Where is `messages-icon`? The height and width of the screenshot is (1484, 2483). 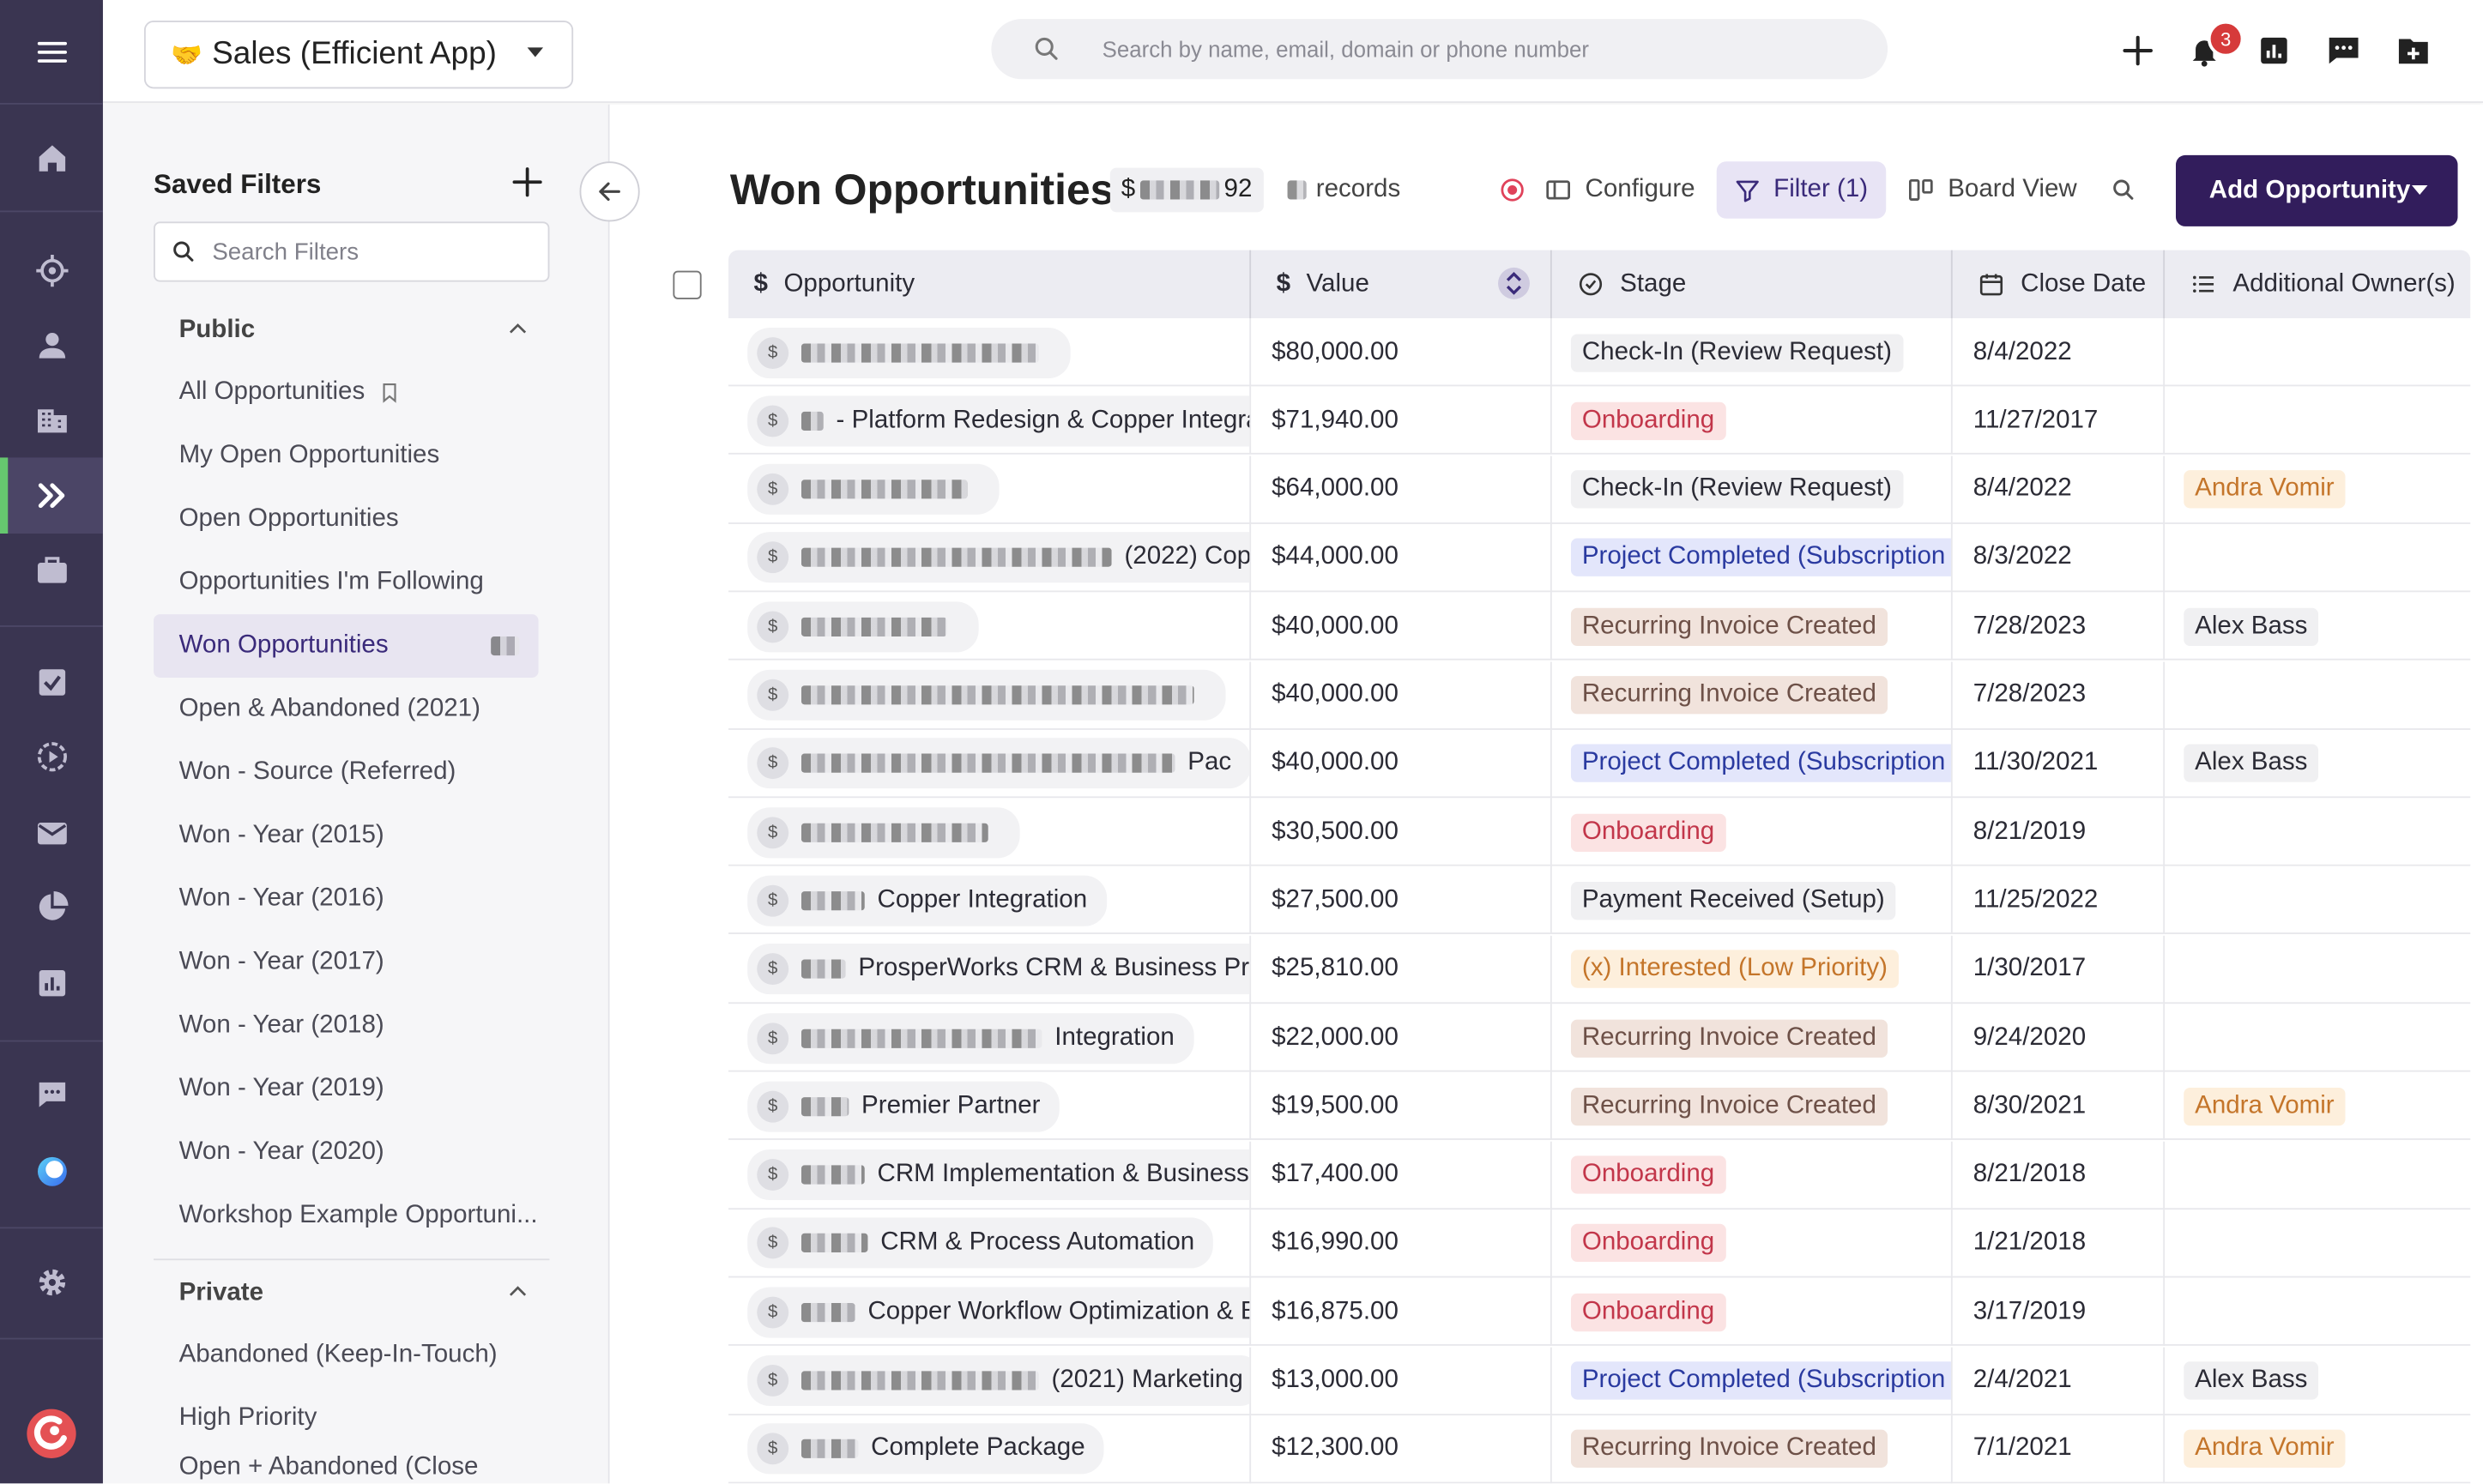
messages-icon is located at coordinates (2344, 50).